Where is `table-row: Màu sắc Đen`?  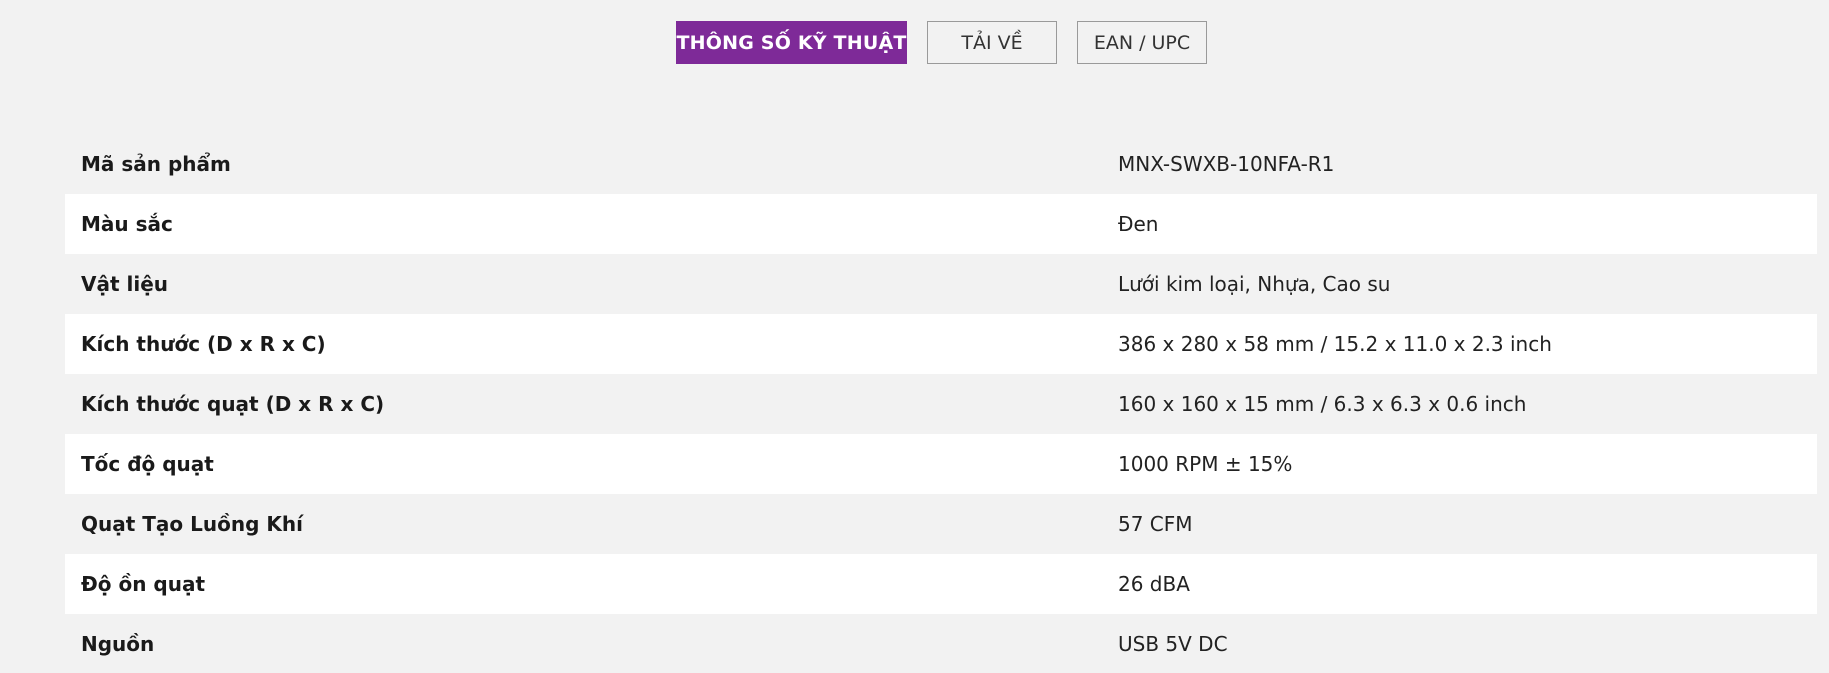 table-row: Màu sắc Đen is located at coordinates (941, 224).